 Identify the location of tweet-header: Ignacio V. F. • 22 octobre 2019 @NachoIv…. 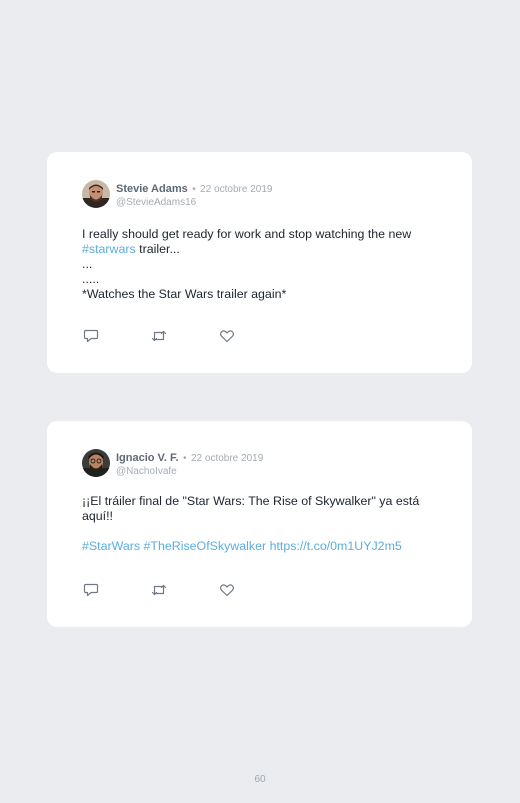
(172, 463).